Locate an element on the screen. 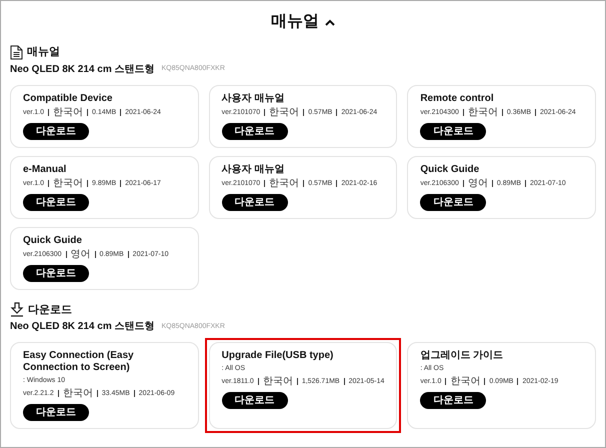  card-title: Remote control is located at coordinates (457, 98).